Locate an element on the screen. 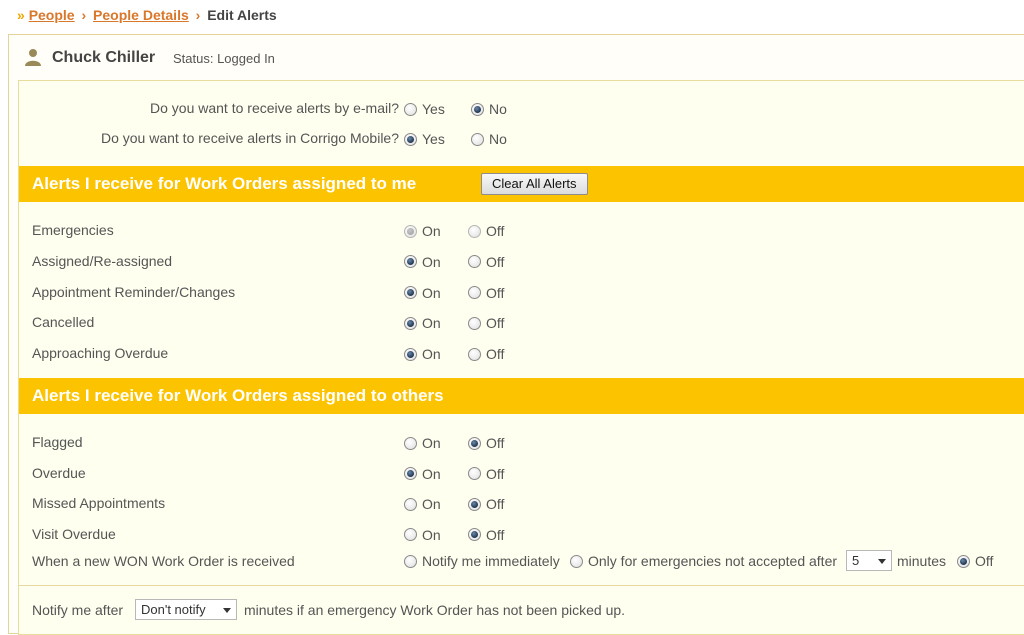 The image size is (1024, 635). alert-approaching-overdue-on-option: On is located at coordinates (422, 354).